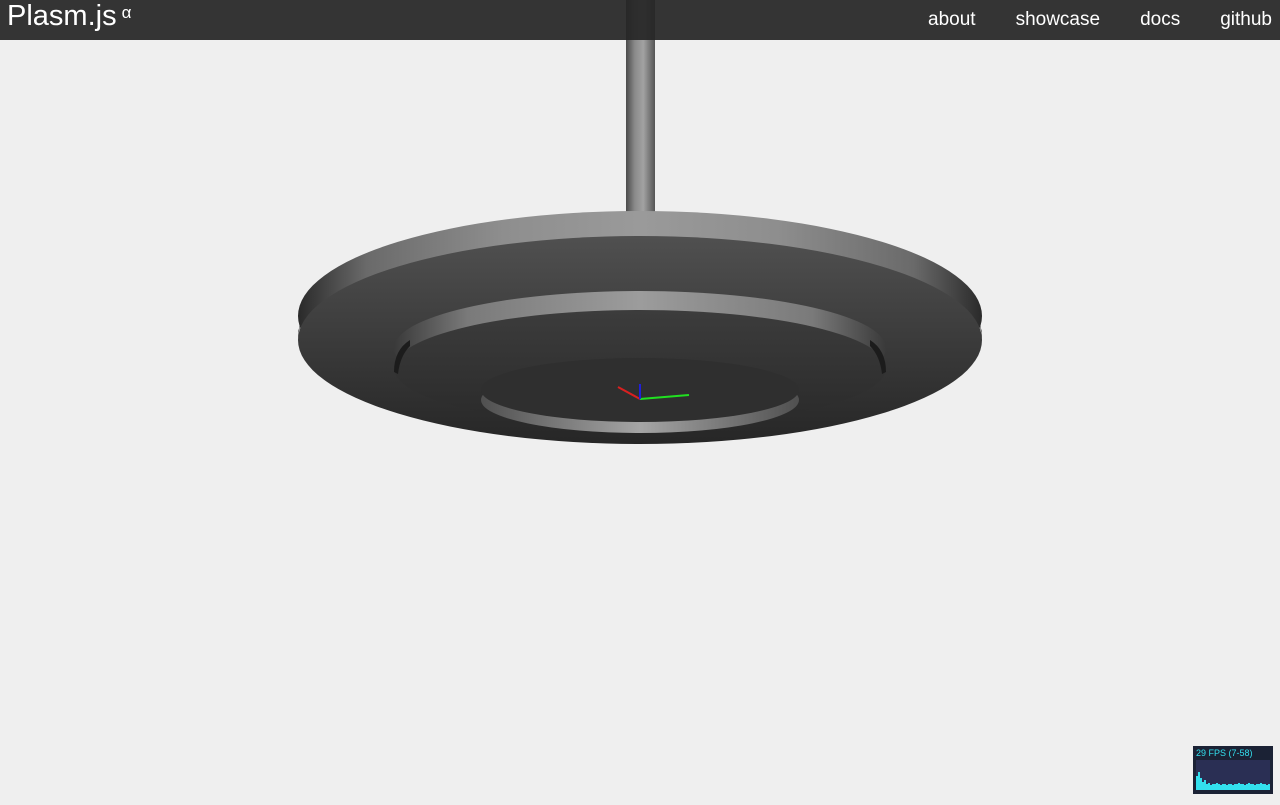  I want to click on top-navbar: Plasm.js α about showcase docs github, so click(640, 20).